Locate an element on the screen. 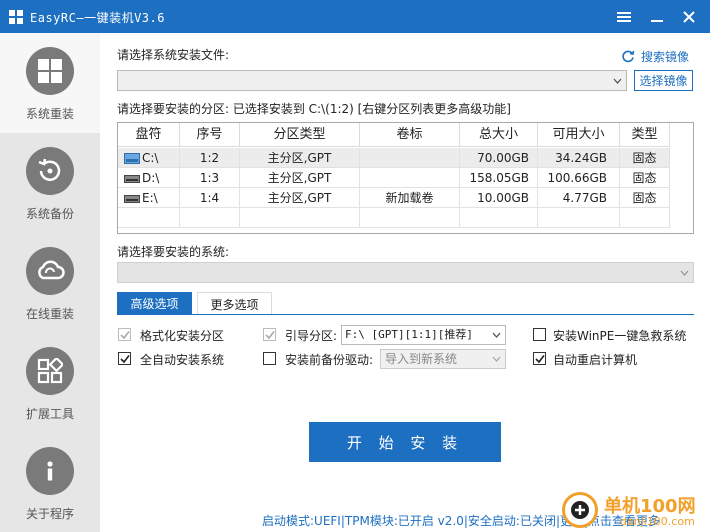 The width and height of the screenshot is (710, 532). close-button is located at coordinates (689, 17).